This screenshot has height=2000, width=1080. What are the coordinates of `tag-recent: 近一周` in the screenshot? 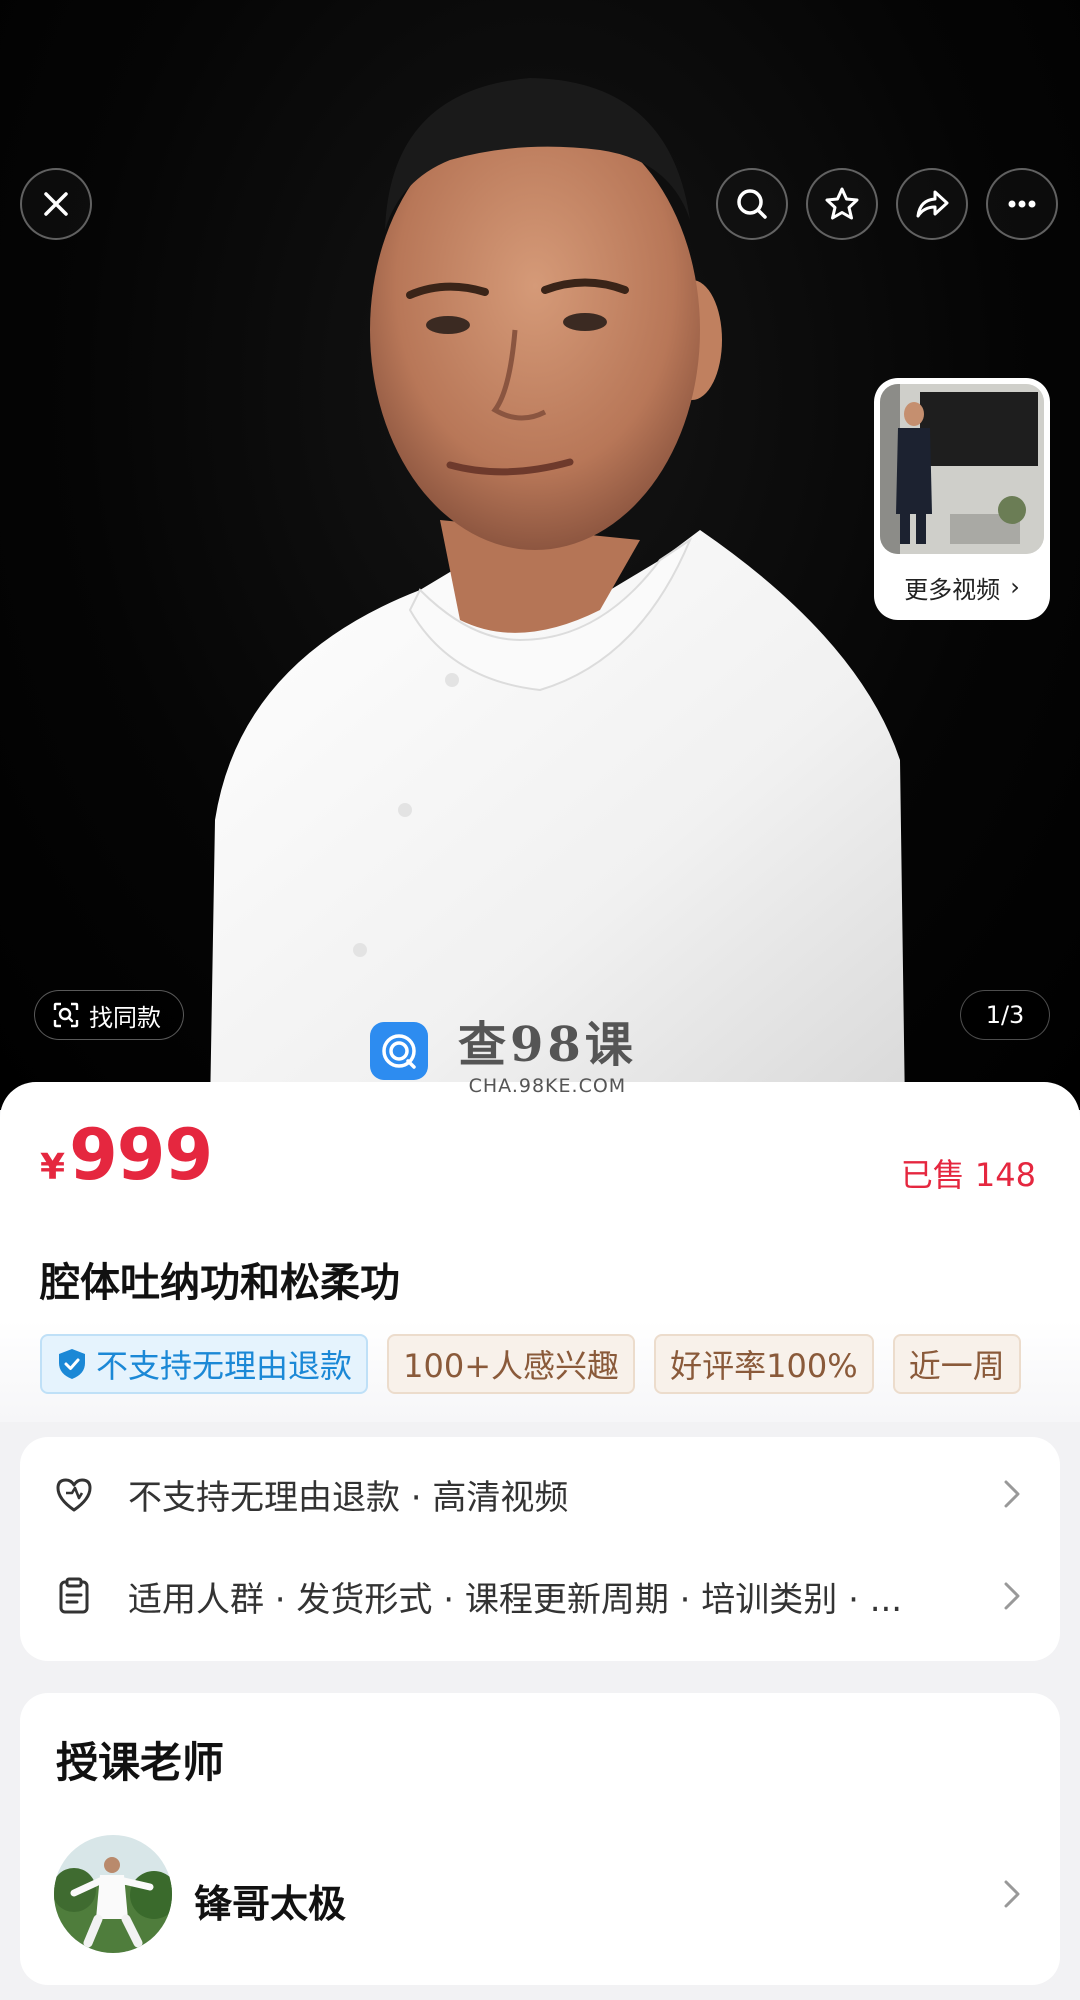 It's located at (956, 1364).